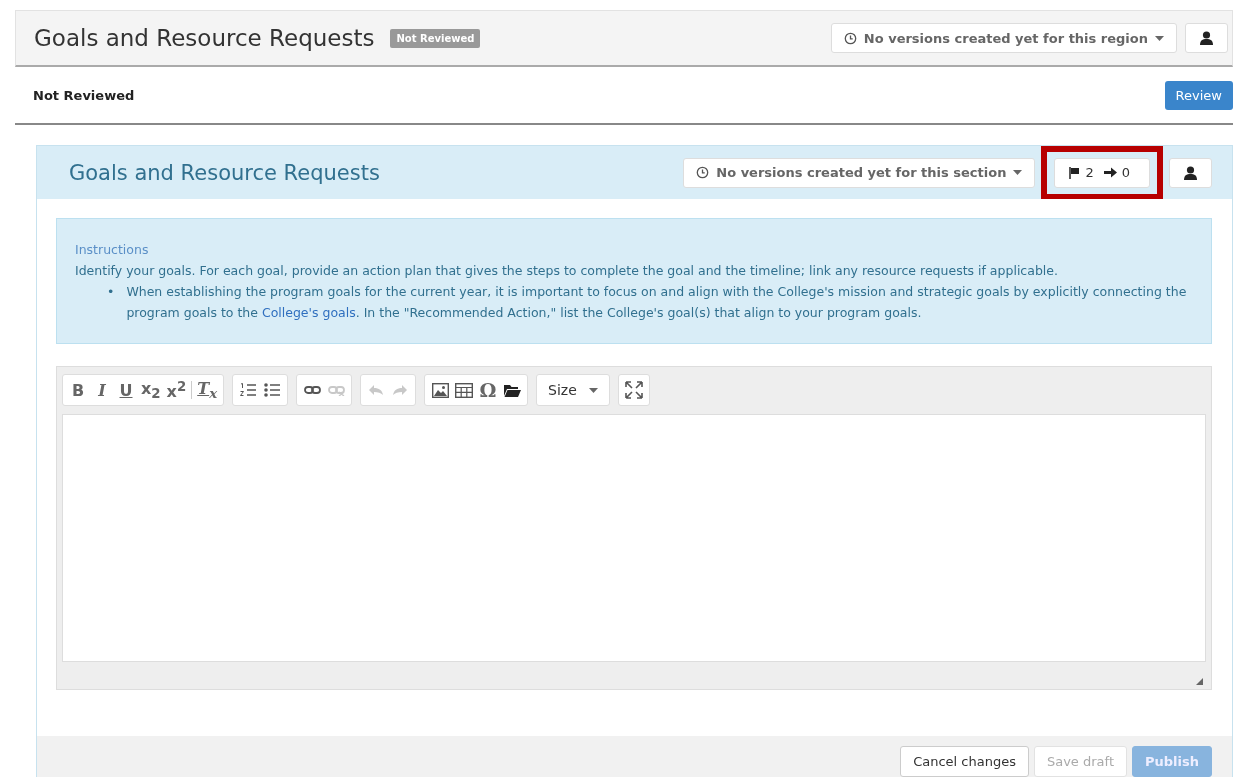 The height and width of the screenshot is (777, 1233). What do you see at coordinates (573, 390) in the screenshot?
I see `size-dropdown: Size` at bounding box center [573, 390].